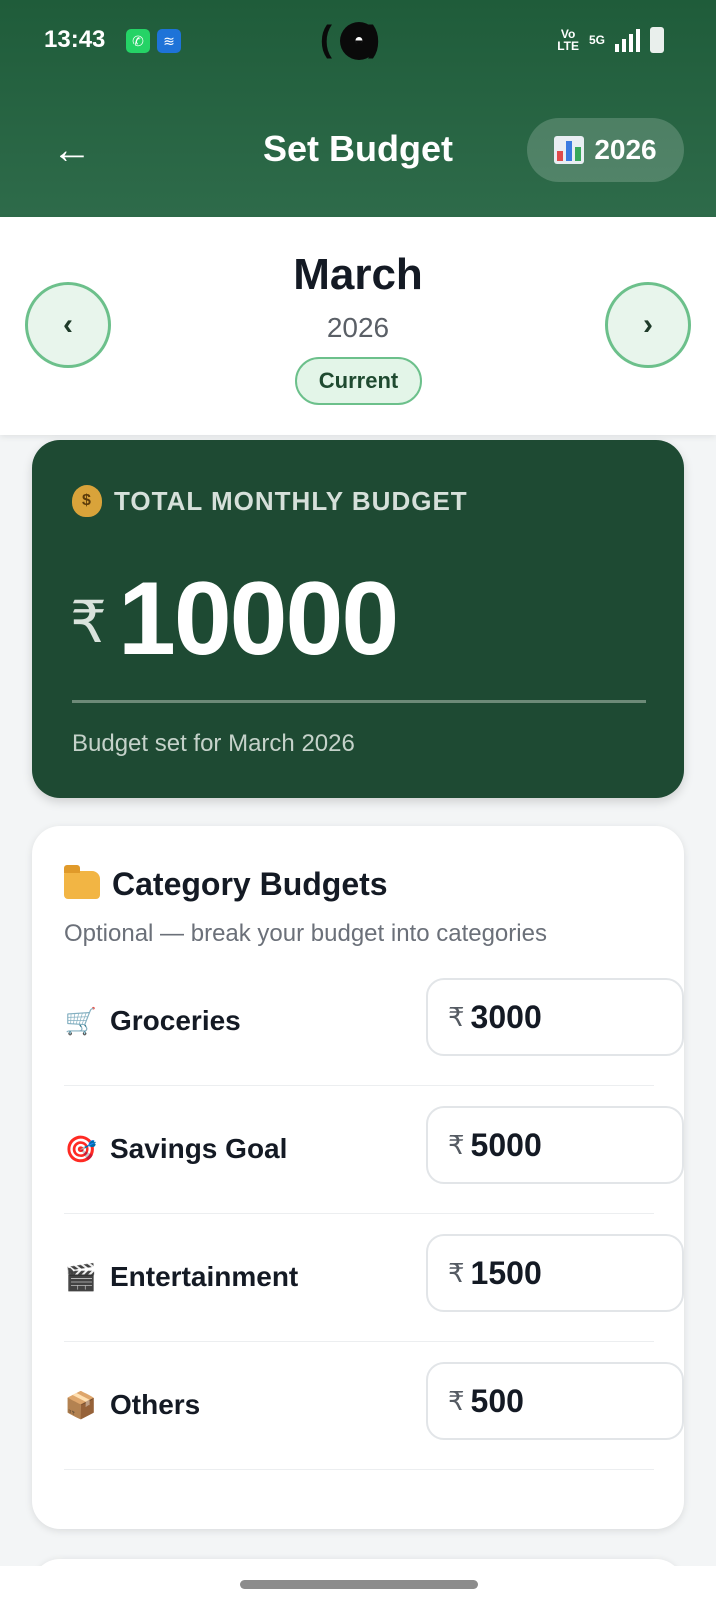  I want to click on bar-chart-icon, so click(569, 150).